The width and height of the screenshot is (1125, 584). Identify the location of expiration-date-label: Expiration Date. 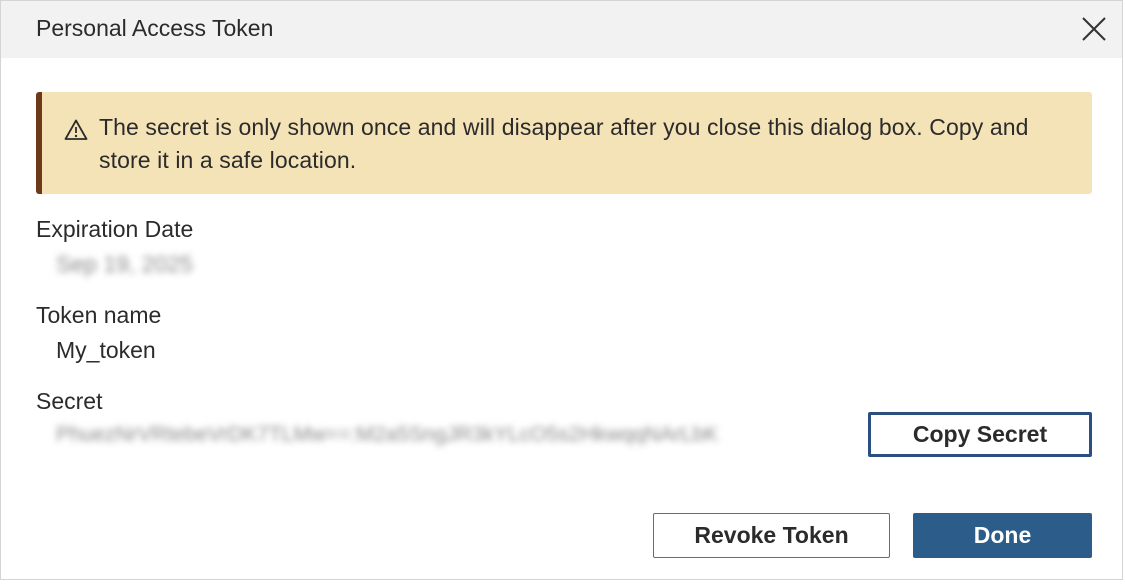
(115, 229).